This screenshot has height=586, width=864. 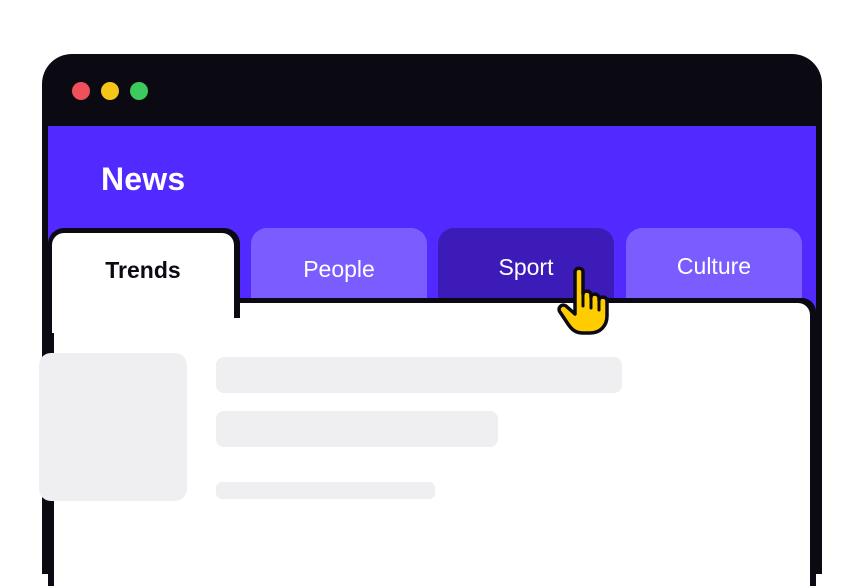 I want to click on subheadline-placeholder, so click(x=357, y=429).